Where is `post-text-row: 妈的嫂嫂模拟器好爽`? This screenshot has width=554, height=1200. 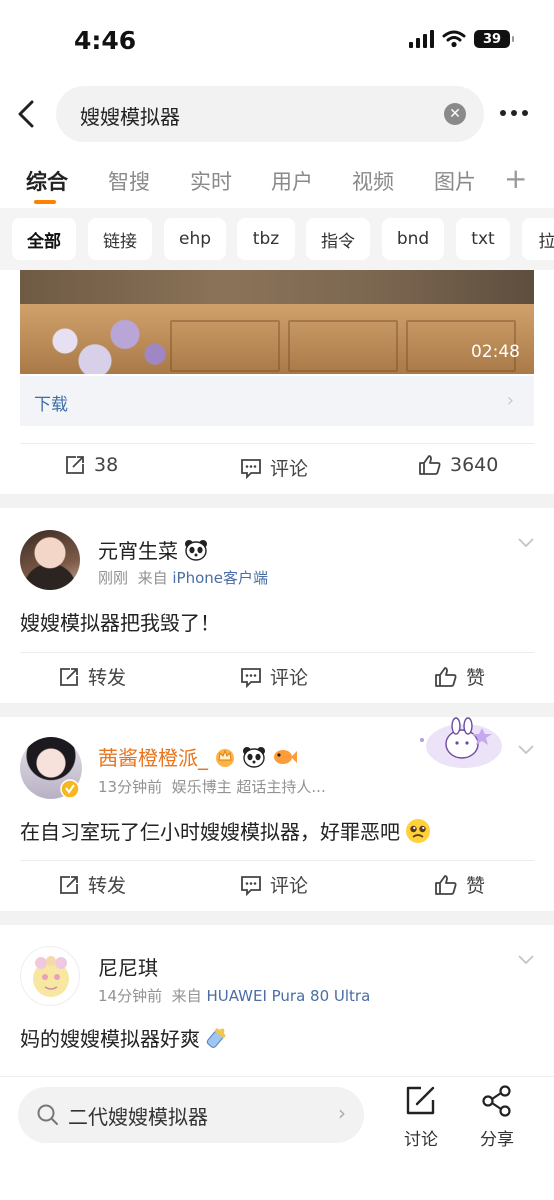
post-text-row: 妈的嫂嫂模拟器好爽 is located at coordinates (126, 1037).